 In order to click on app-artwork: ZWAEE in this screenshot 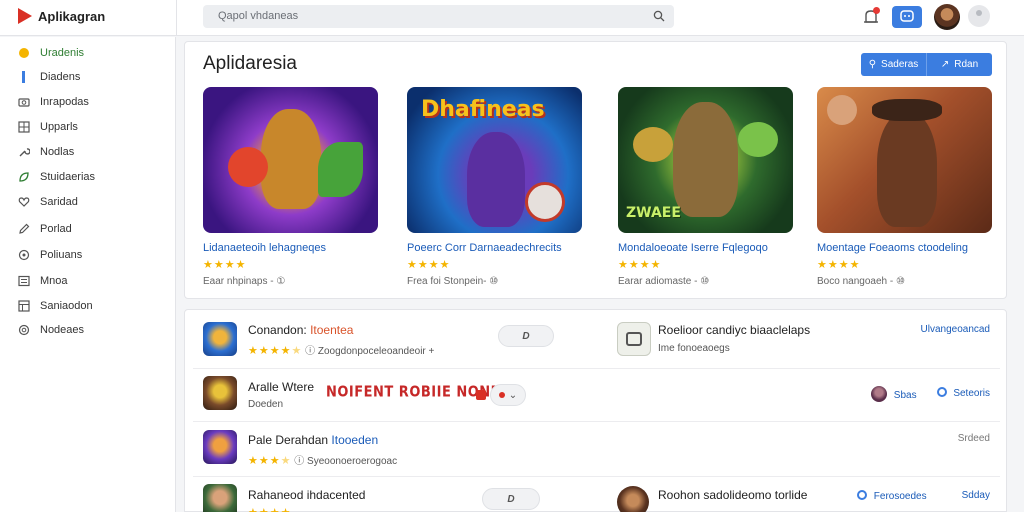, I will do `click(705, 160)`.